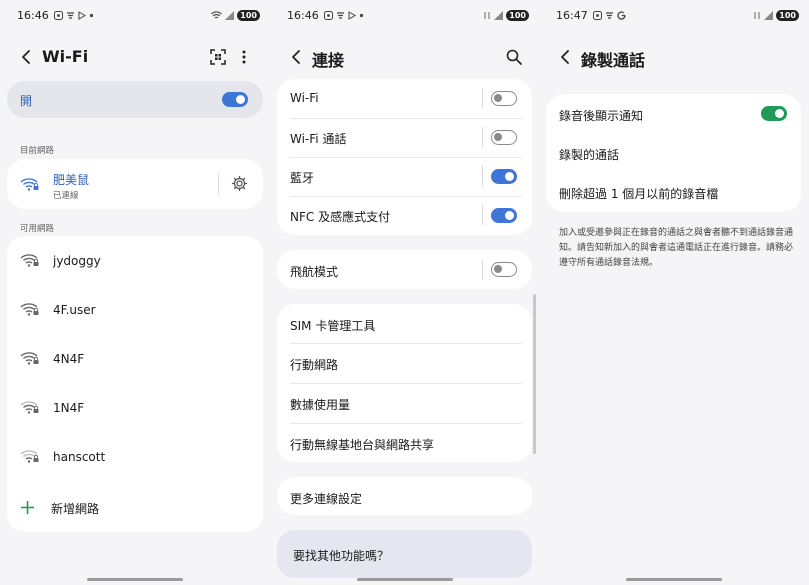  What do you see at coordinates (65, 56) in the screenshot?
I see `page-title: Wi-Fi` at bounding box center [65, 56].